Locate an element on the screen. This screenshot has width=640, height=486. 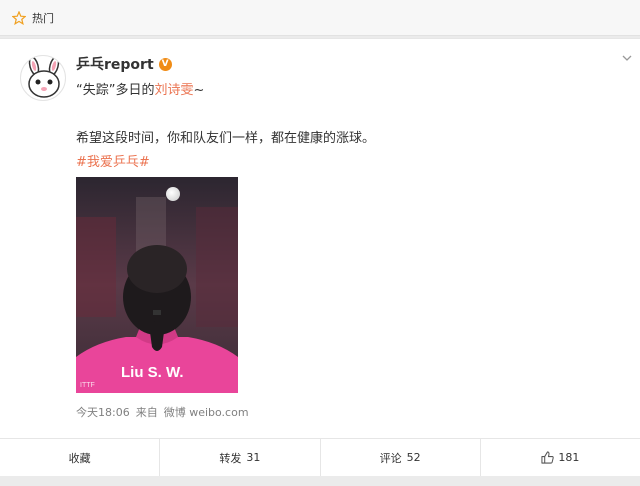
mention-link: 刘诗雯 is located at coordinates (173, 90).